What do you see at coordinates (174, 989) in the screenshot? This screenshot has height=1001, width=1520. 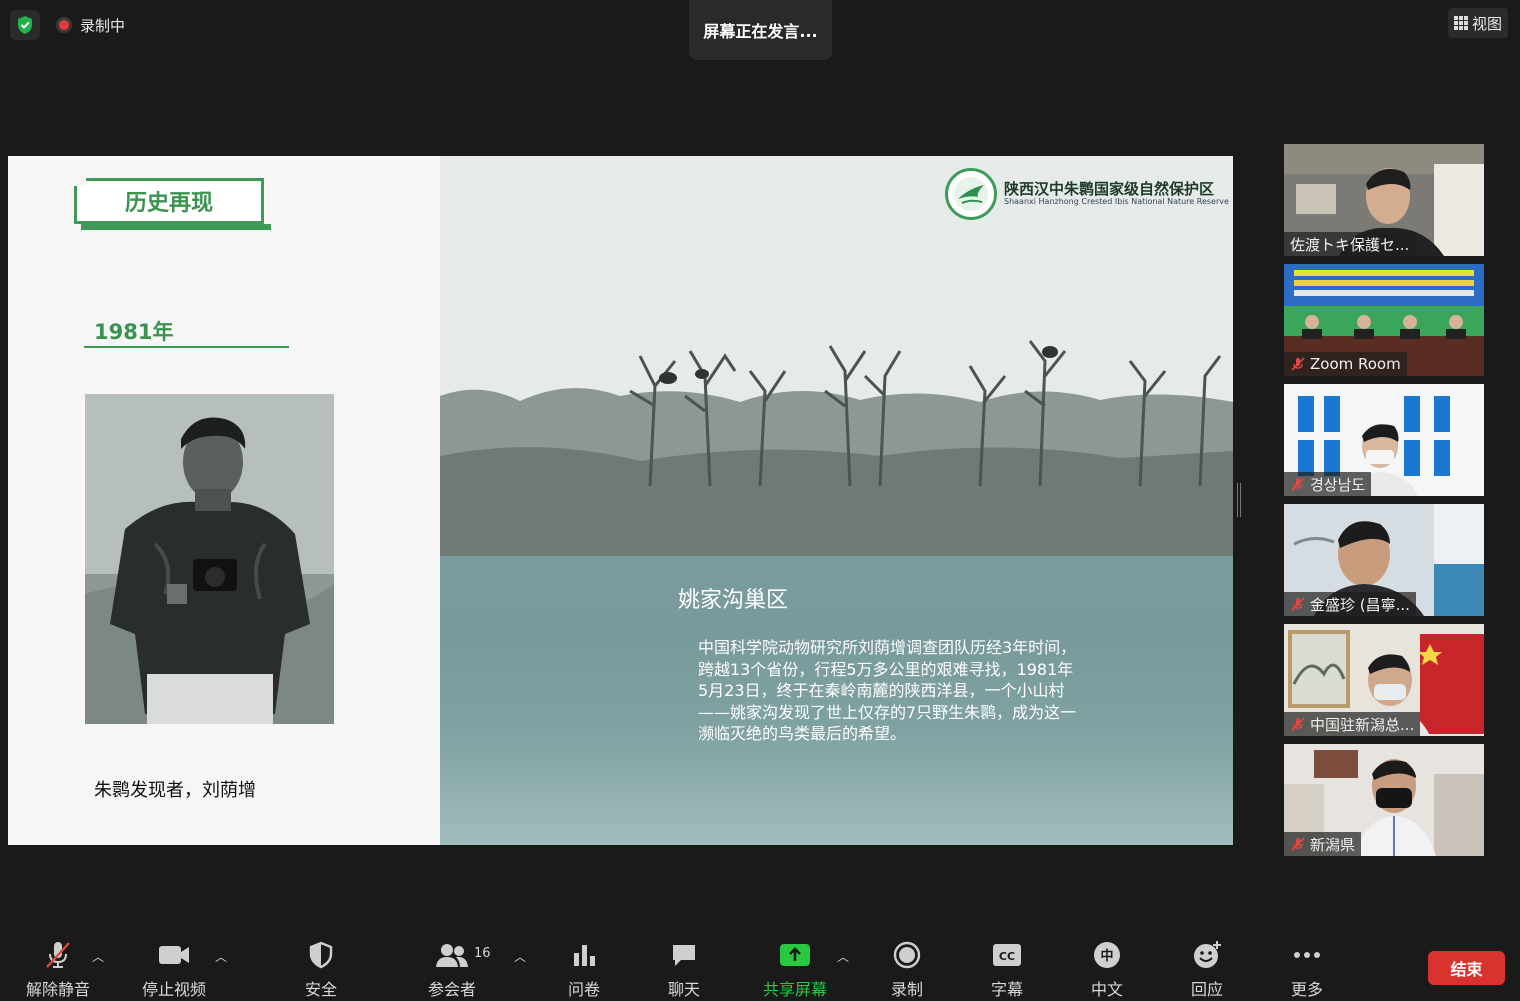 I see `stop-video-label: 停止视频` at bounding box center [174, 989].